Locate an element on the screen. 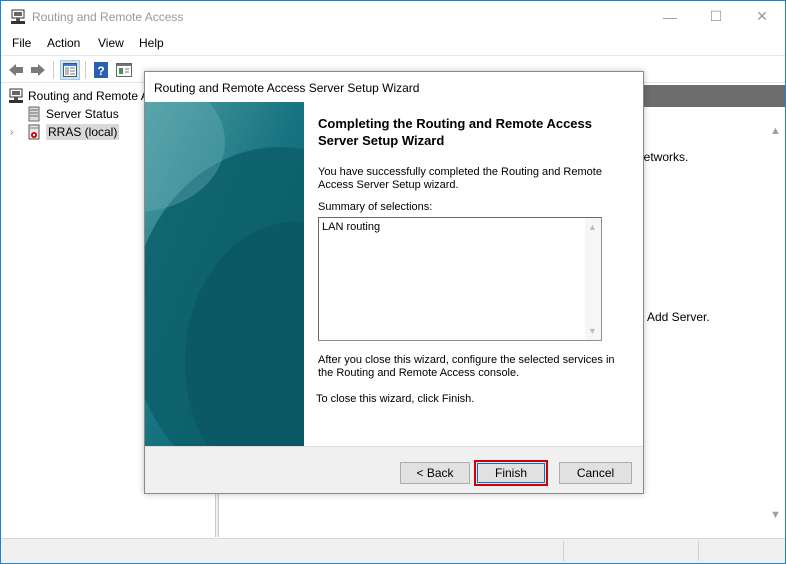 The height and width of the screenshot is (564, 786). tree-item-label: RRAS (local) is located at coordinates (83, 132).